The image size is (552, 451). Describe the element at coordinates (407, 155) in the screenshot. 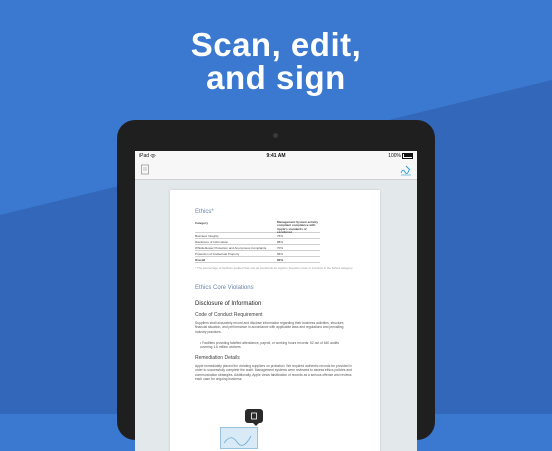

I see `battery-icon` at that location.